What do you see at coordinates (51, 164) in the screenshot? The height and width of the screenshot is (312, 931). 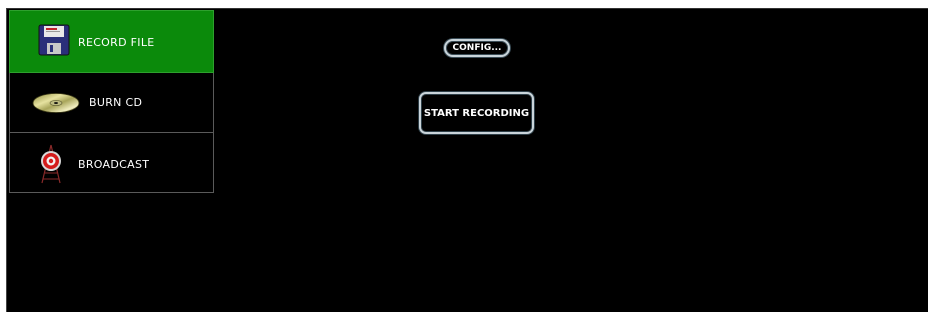 I see `broadcast-tower-icon` at bounding box center [51, 164].